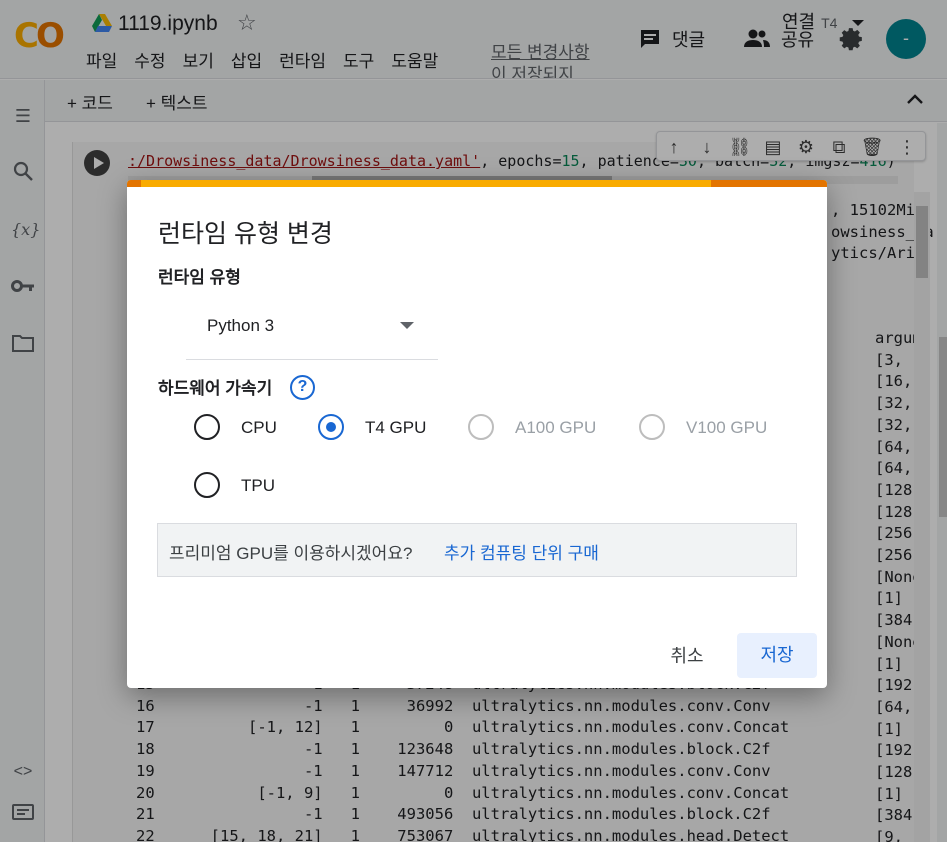 Image resolution: width=947 pixels, height=842 pixels. What do you see at coordinates (687, 656) in the screenshot?
I see `cancel-button: 취소` at bounding box center [687, 656].